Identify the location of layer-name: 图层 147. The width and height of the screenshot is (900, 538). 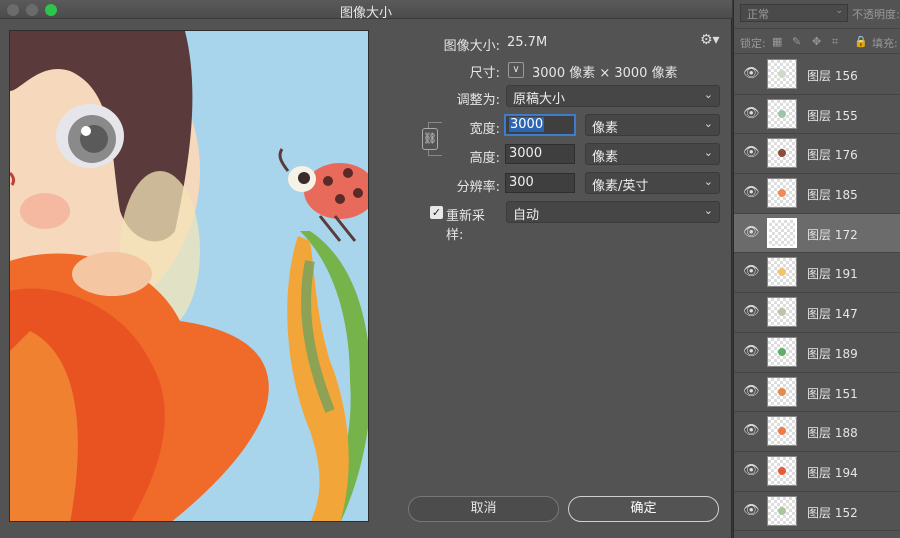
(832, 314).